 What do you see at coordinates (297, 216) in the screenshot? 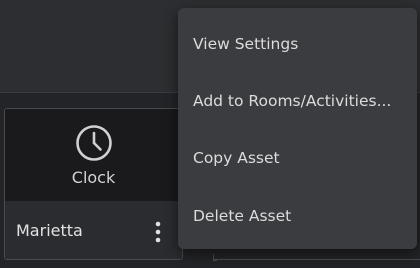
I see `menu-item-delete-asset: Delete Asset` at bounding box center [297, 216].